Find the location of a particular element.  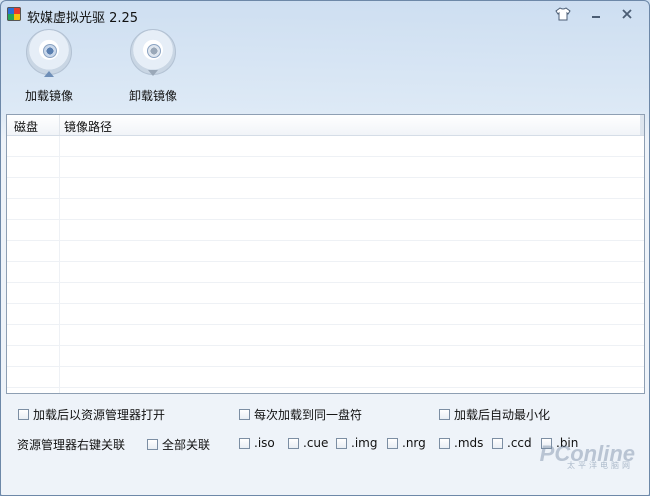

ext-iso-label: .iso is located at coordinates (264, 443).